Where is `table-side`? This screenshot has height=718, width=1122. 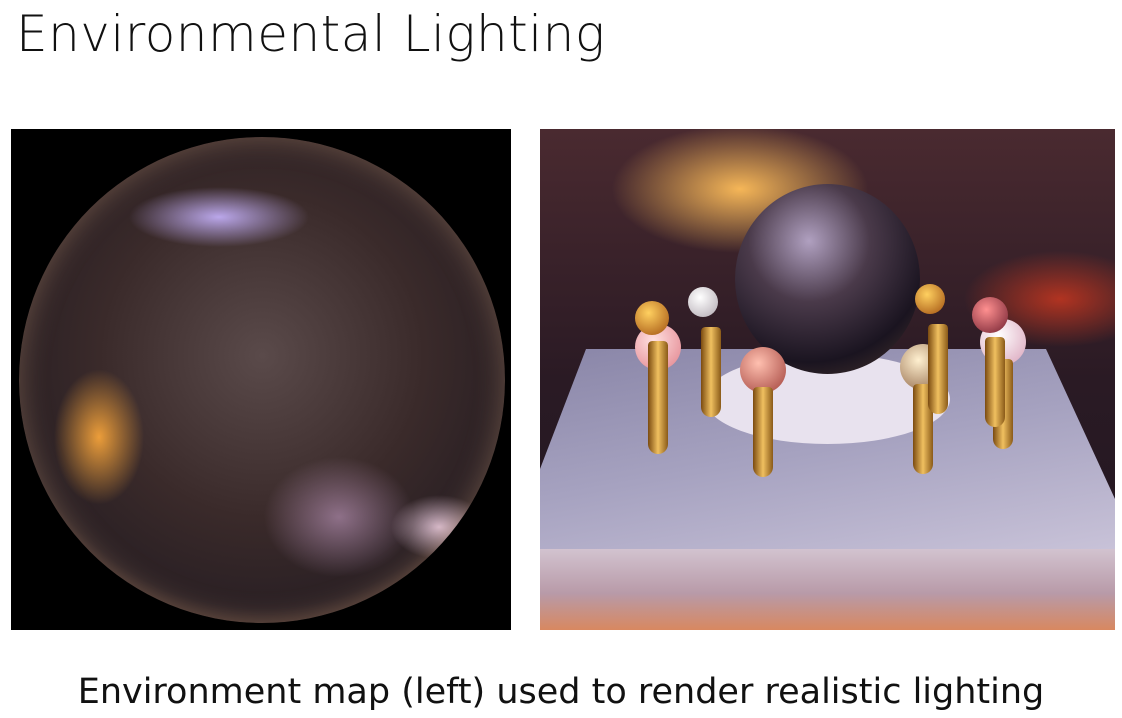
table-side is located at coordinates (827, 584).